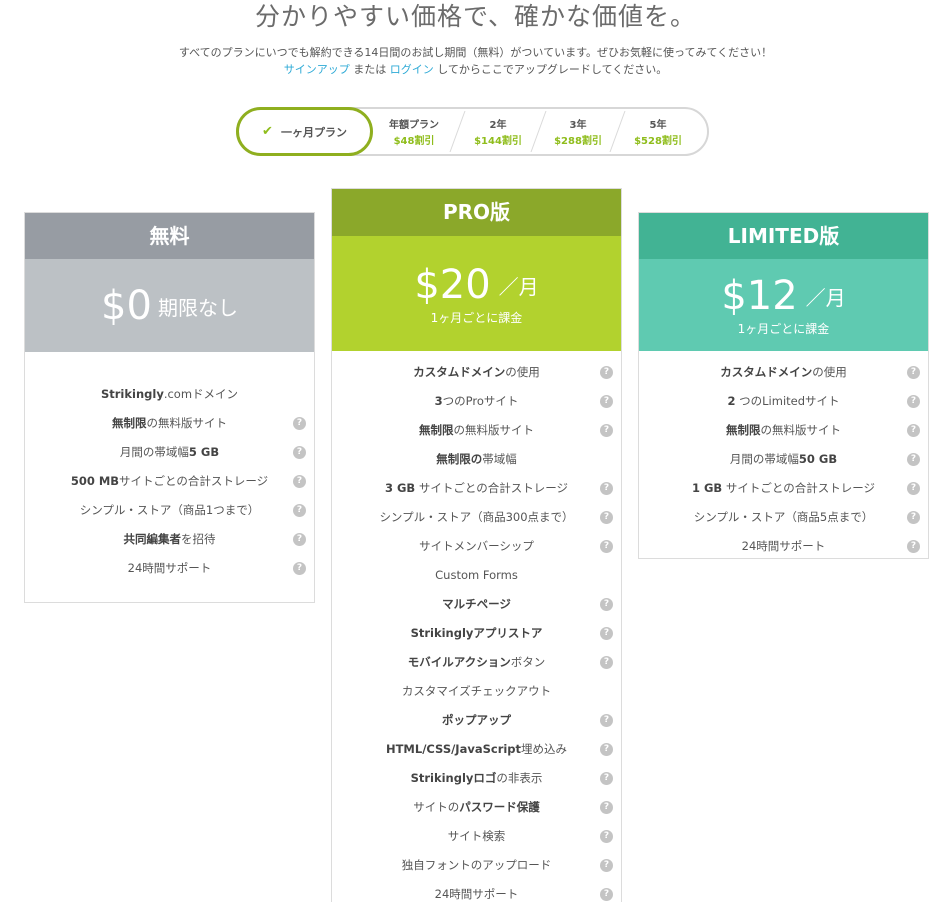 Image resolution: width=951 pixels, height=902 pixels. What do you see at coordinates (658, 131) in the screenshot?
I see `period-option-5-years: 5年 $528割引` at bounding box center [658, 131].